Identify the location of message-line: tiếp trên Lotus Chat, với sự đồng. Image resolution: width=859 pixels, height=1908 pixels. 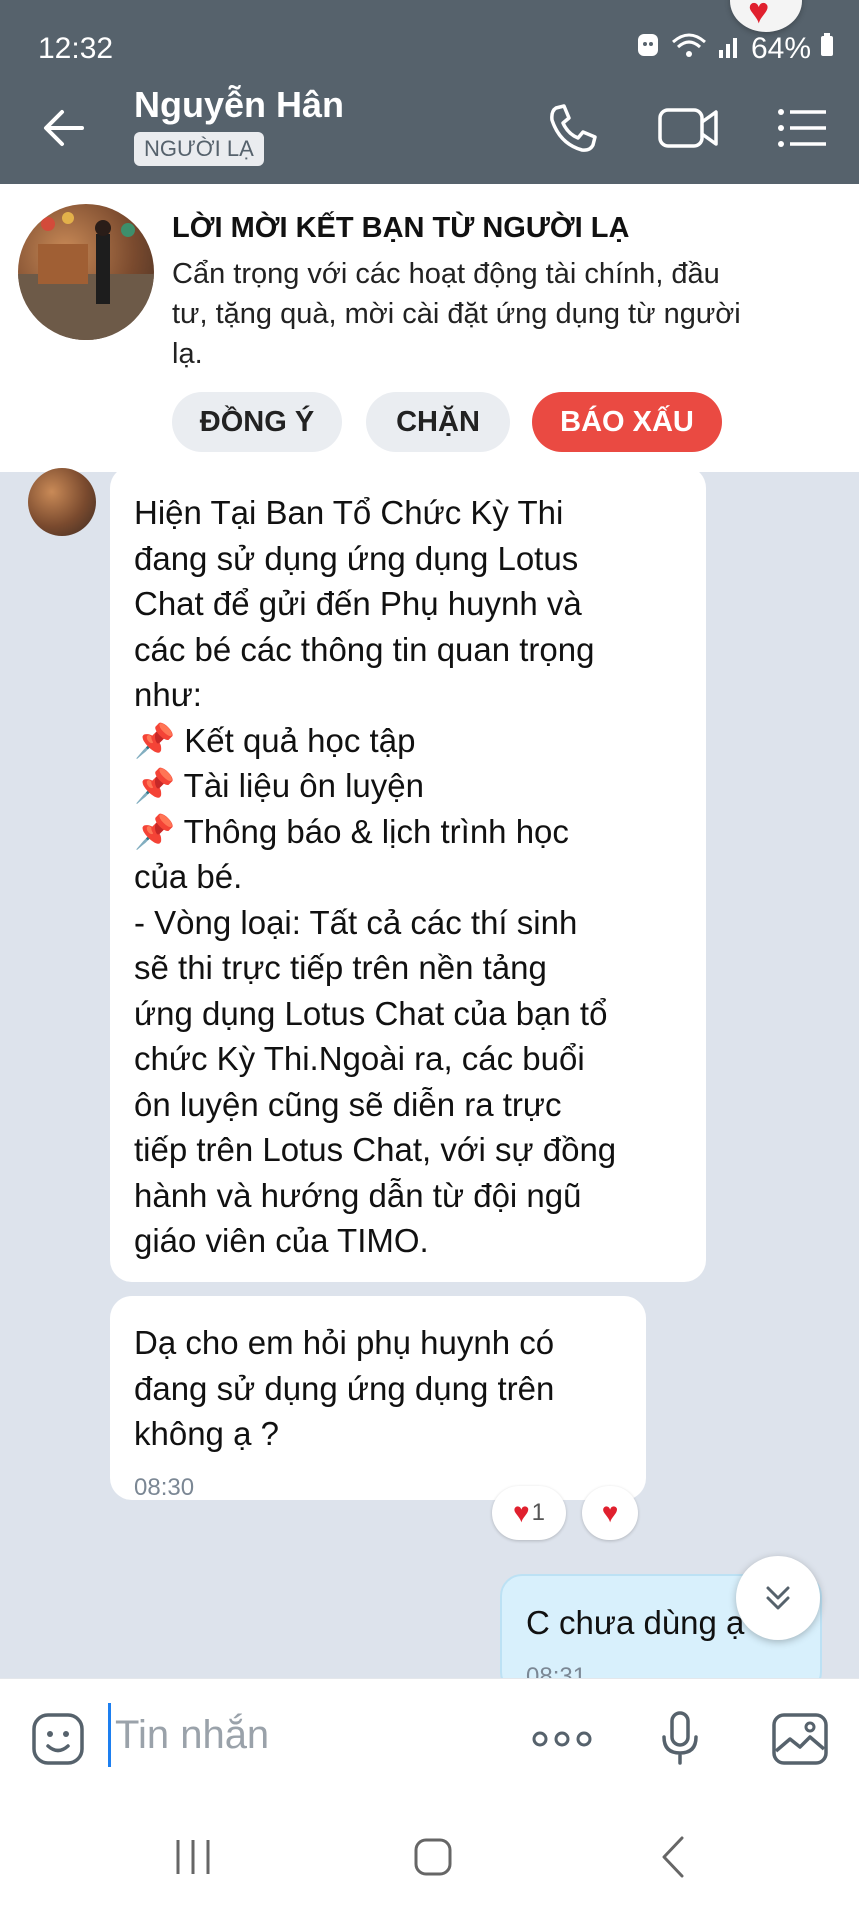
(375, 1149).